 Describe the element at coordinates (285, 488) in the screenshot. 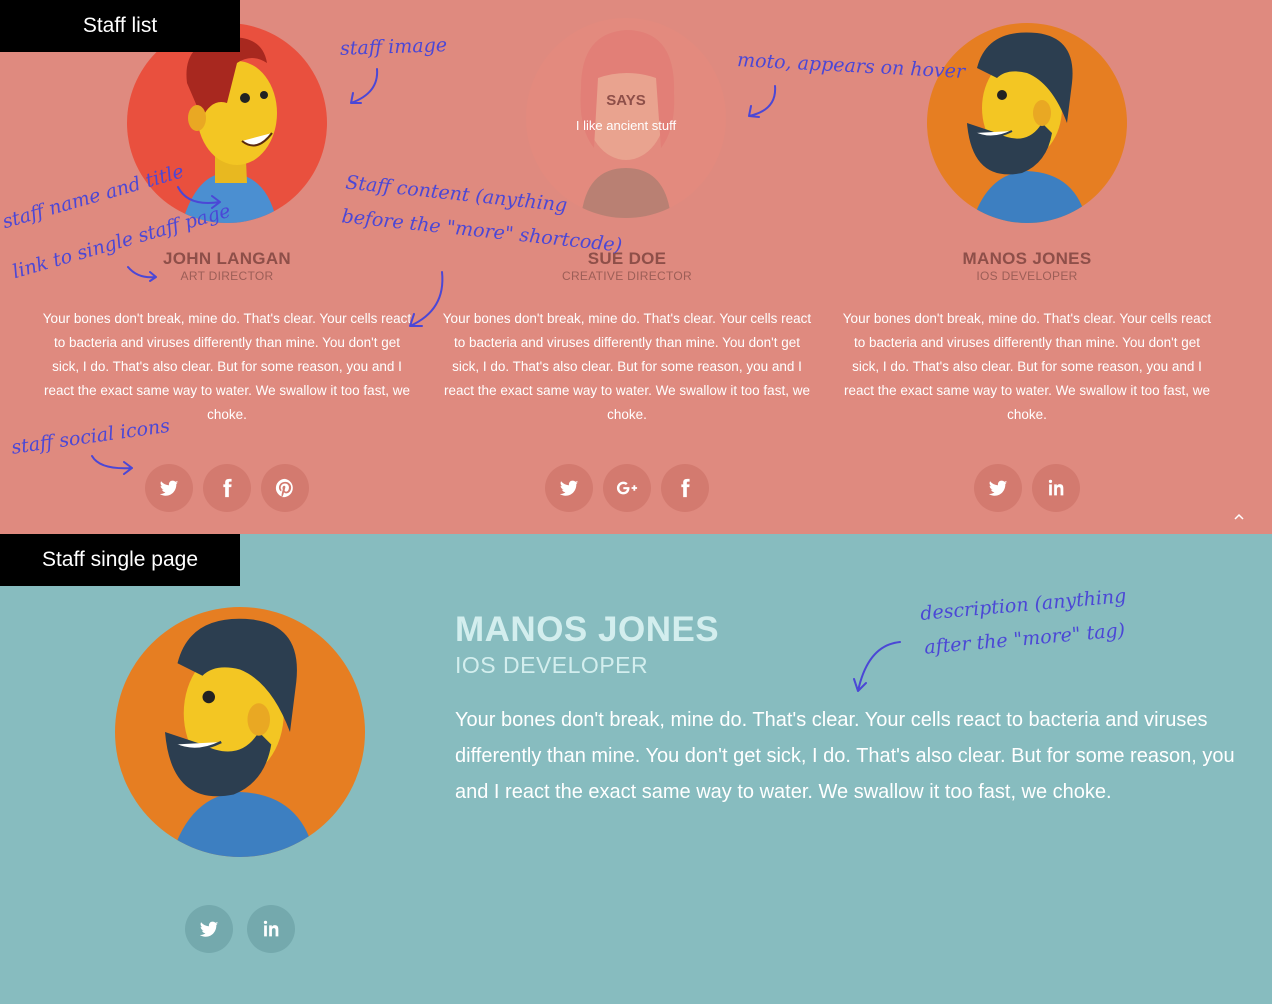

I see `pinterest-icon` at that location.